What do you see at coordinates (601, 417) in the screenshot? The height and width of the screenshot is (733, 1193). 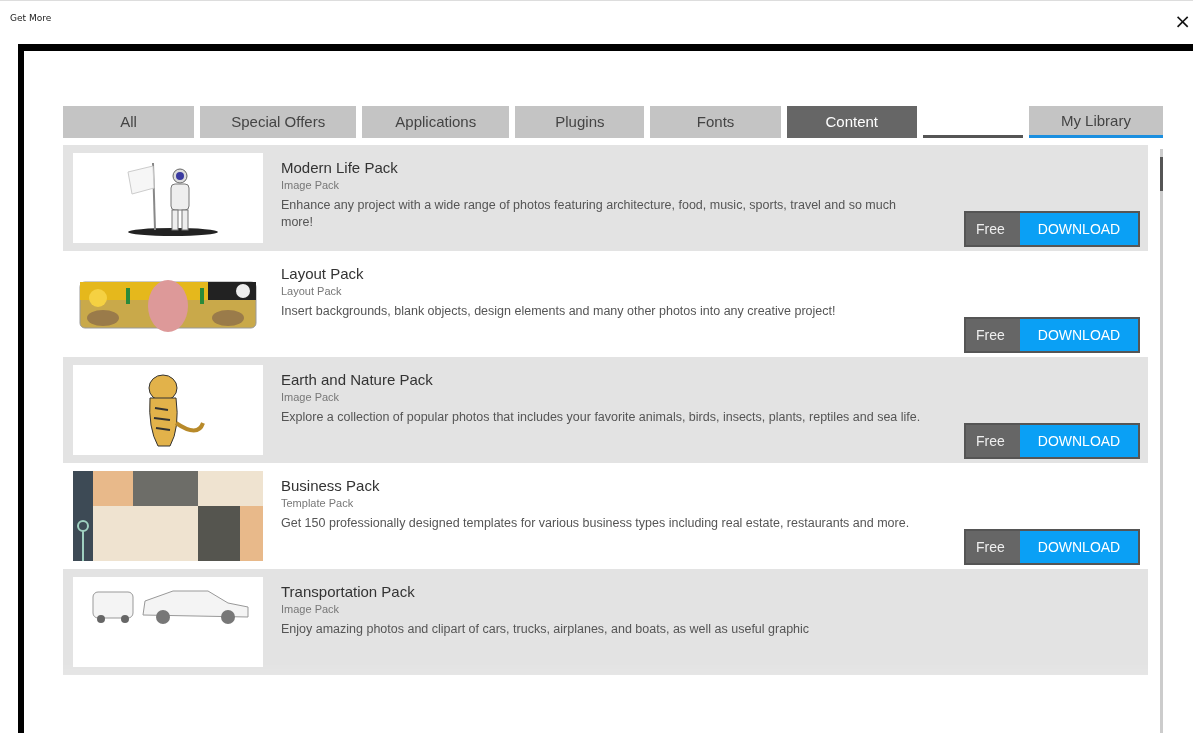 I see `pack-description: Explore a collection of popular photos that includes your favorite animals, birds, insects, plants, reptiles and sea life.` at bounding box center [601, 417].